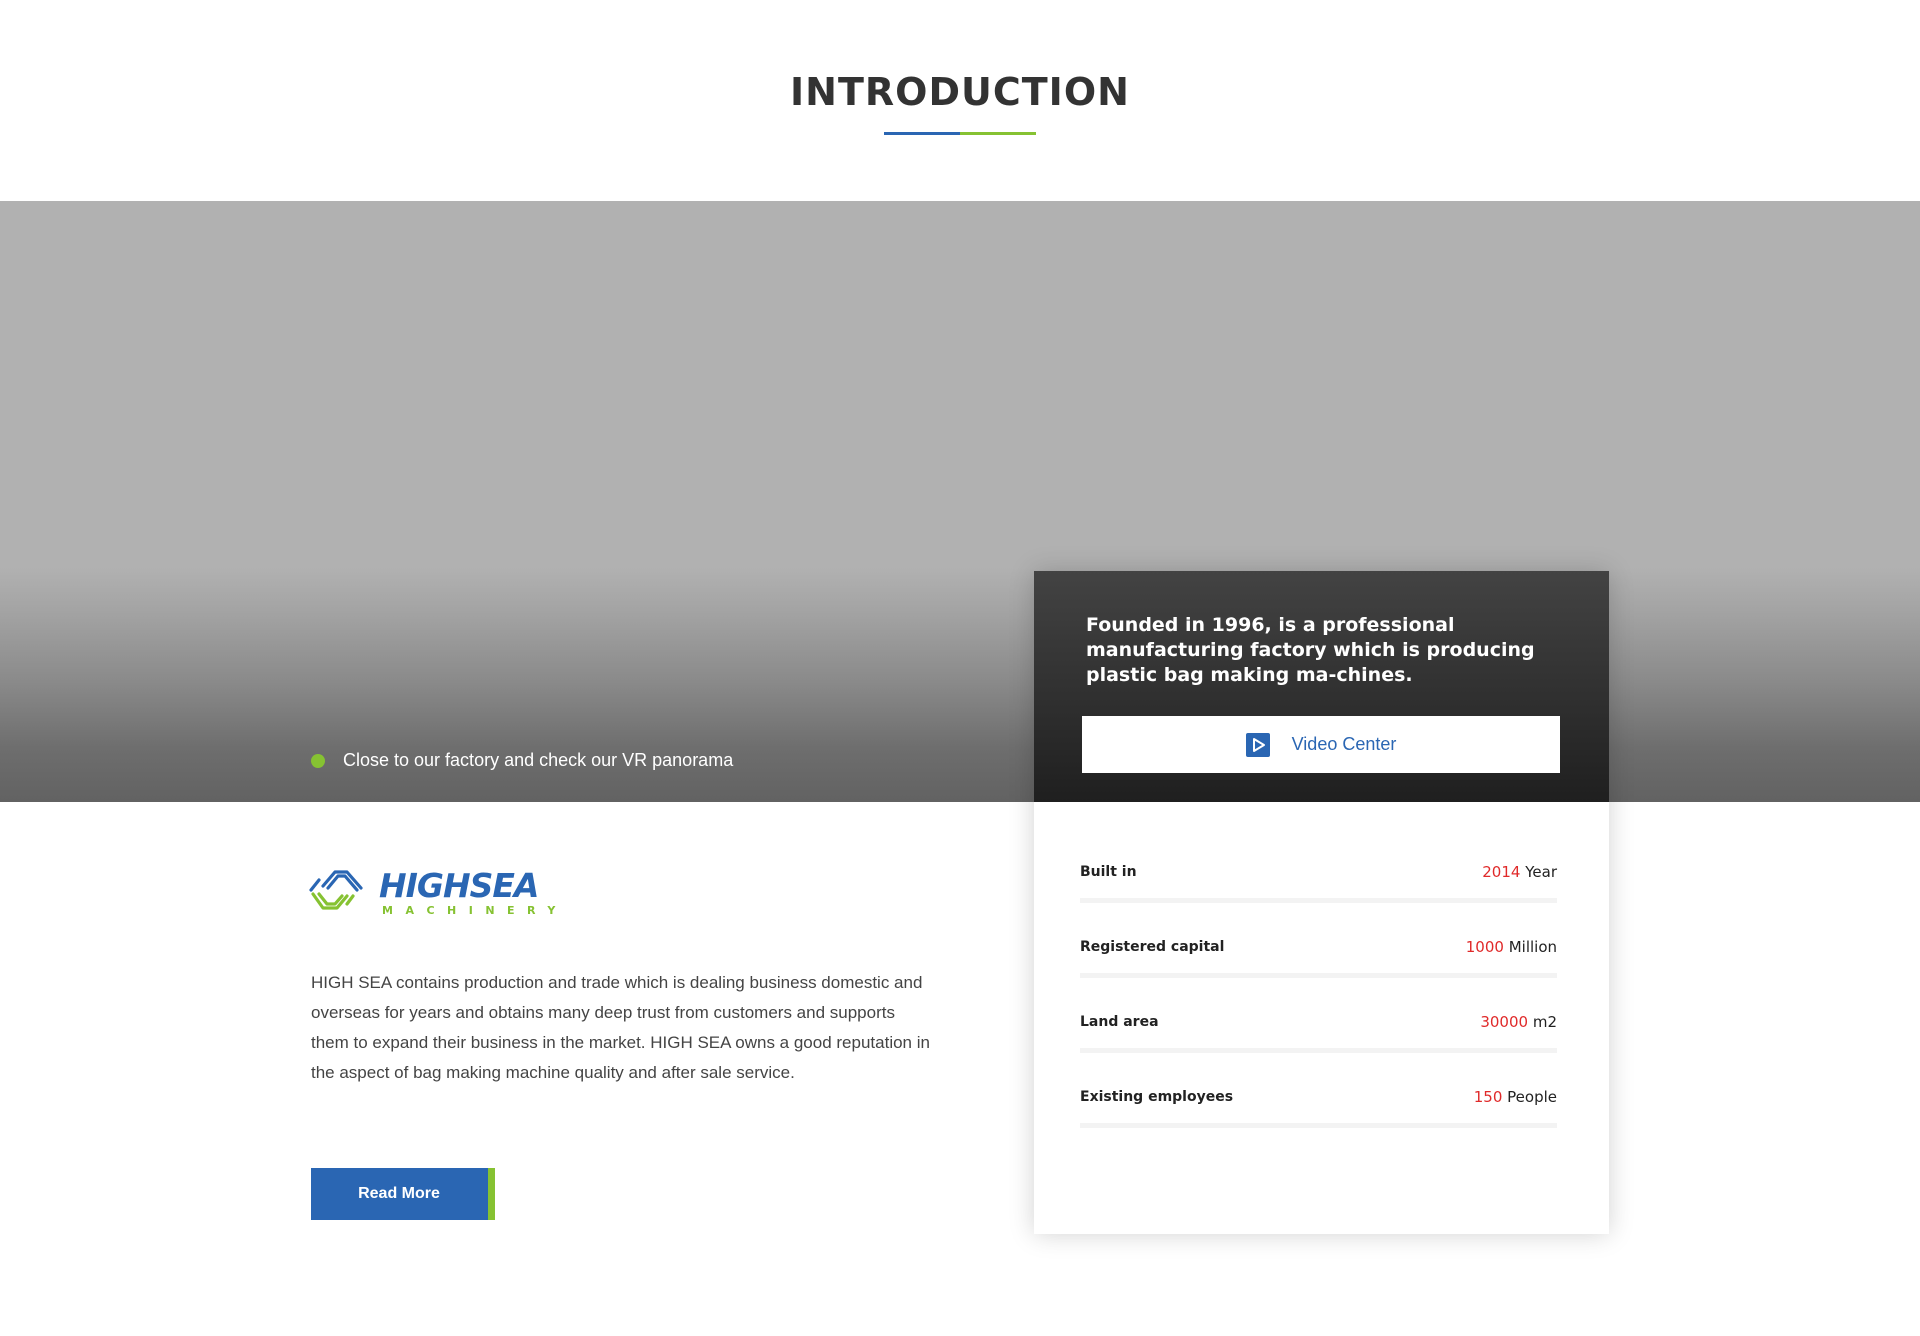  I want to click on title-underline, so click(960, 133).